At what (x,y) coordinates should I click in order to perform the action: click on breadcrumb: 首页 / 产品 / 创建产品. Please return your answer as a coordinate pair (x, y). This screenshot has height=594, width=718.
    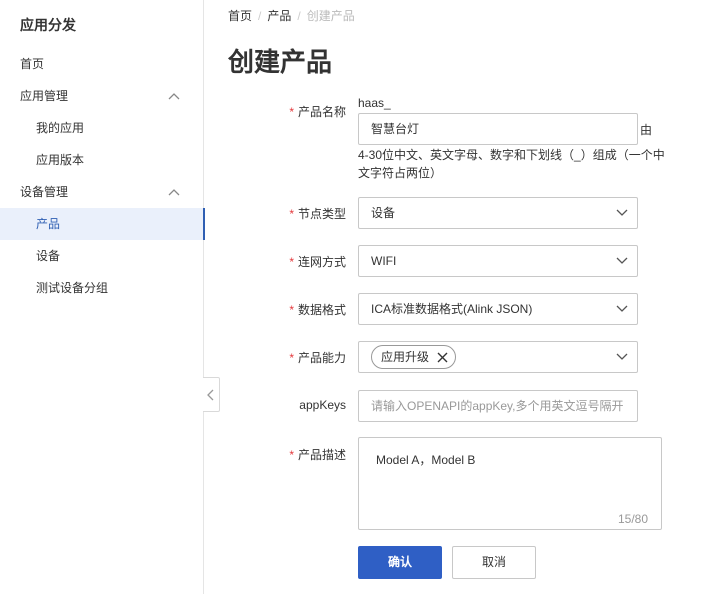
    Looking at the image, I should click on (291, 15).